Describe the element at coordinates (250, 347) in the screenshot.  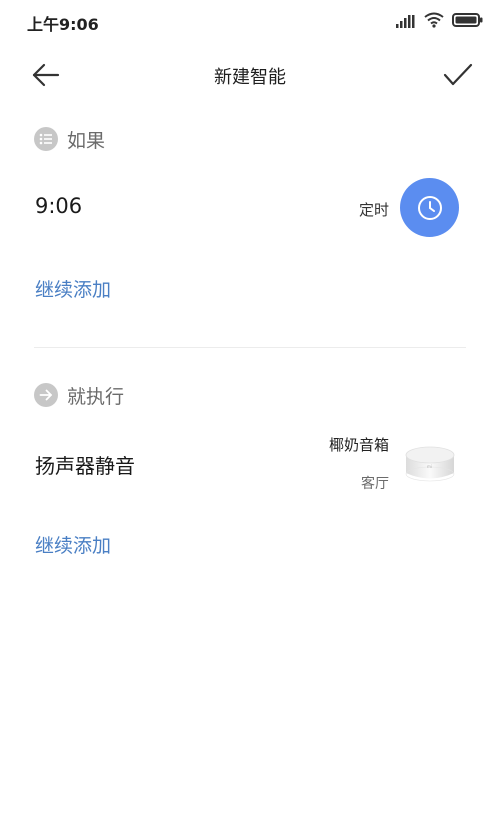
I see `section-divider` at that location.